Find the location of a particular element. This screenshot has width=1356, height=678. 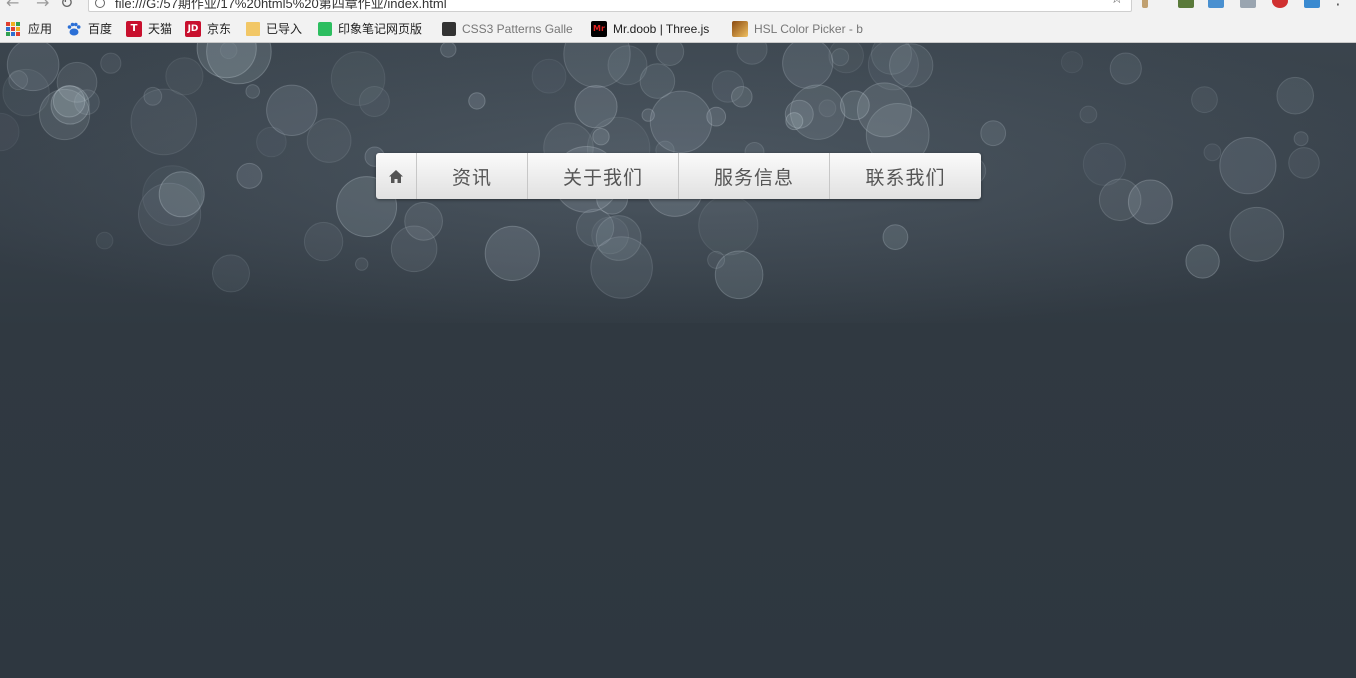

bookmark-star-icon: ☆ is located at coordinates (1116, 3).